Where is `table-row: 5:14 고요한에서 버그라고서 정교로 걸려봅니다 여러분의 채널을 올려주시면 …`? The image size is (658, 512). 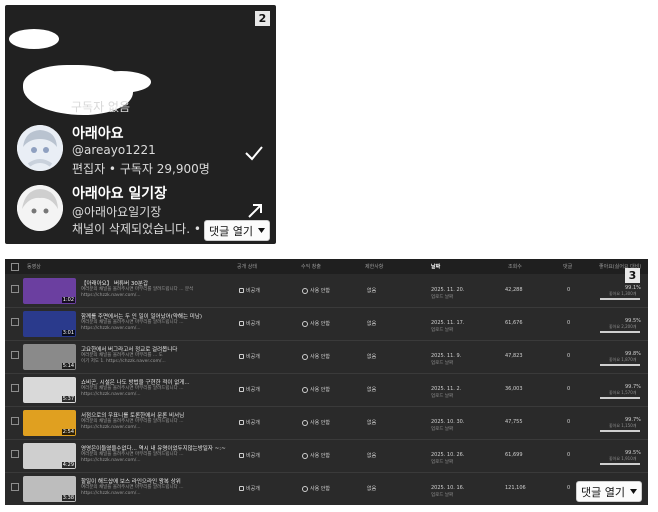
table-row: 5:14 고요한에서 버그라고서 정교로 걸려봅니다 여러분의 채널을 올려주시면 … is located at coordinates (326, 357).